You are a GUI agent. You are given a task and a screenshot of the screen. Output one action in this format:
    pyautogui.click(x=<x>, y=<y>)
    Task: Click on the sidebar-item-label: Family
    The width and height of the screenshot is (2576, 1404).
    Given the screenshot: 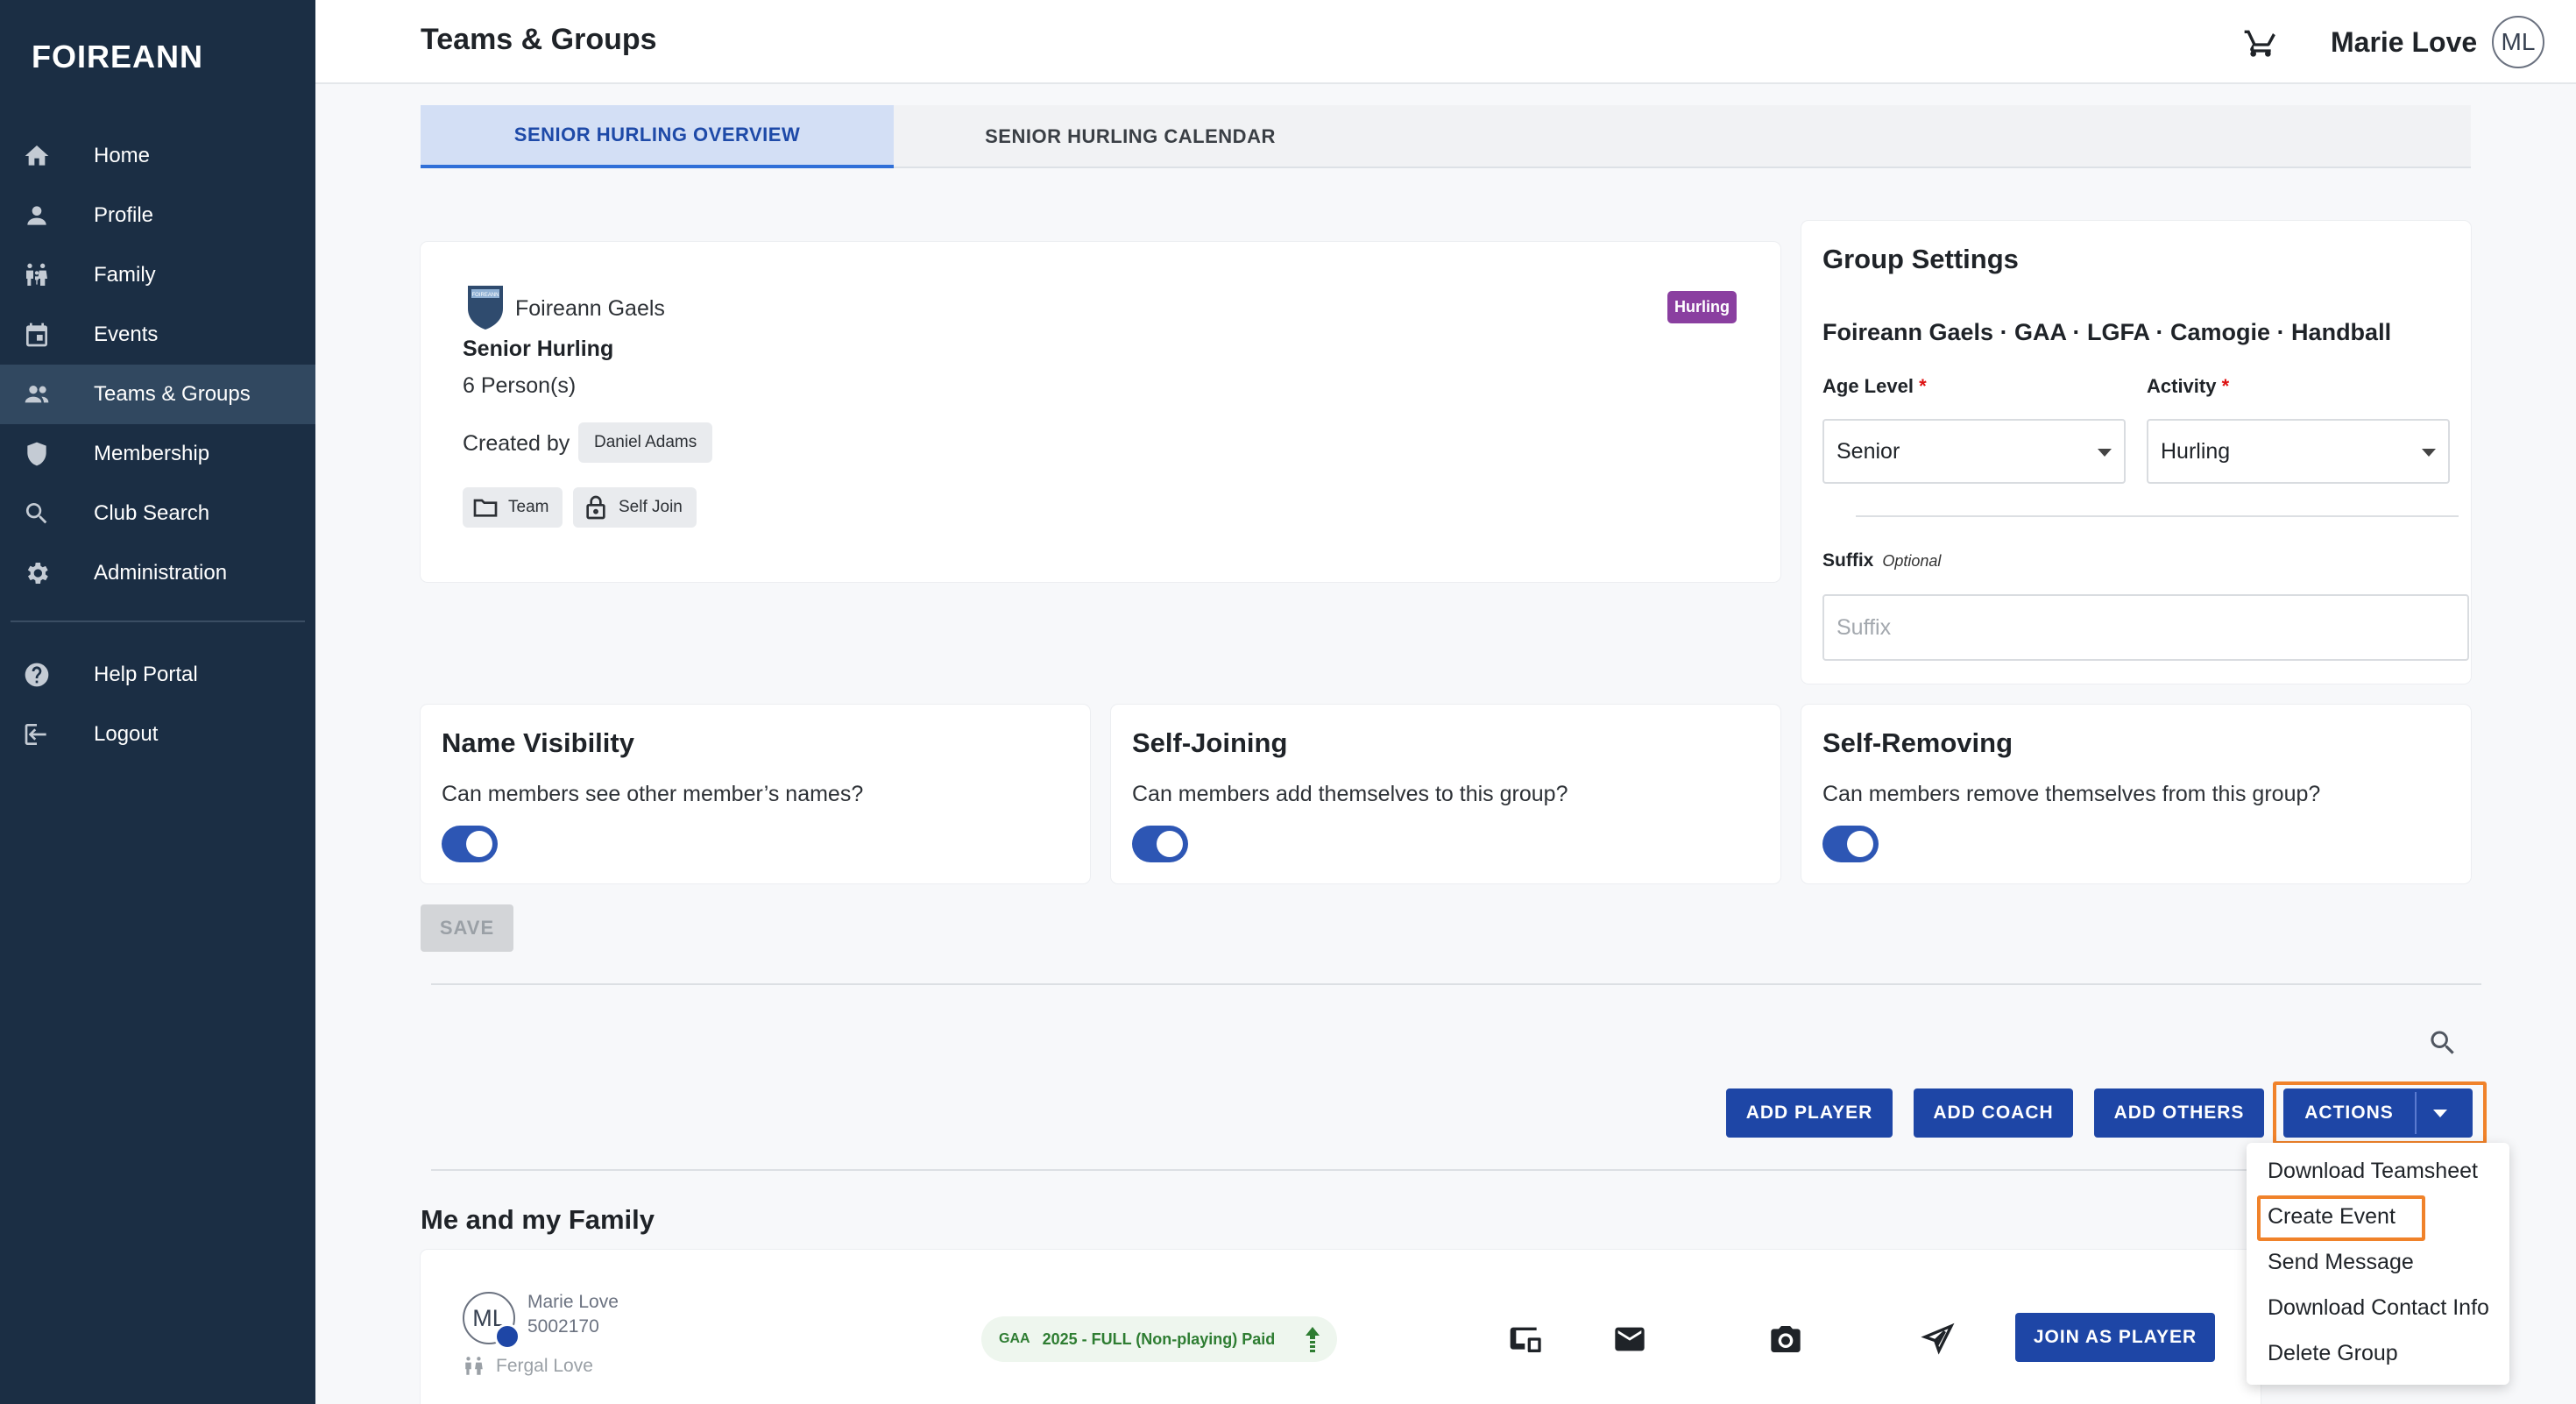 What is the action you would take?
    pyautogui.click(x=125, y=275)
    